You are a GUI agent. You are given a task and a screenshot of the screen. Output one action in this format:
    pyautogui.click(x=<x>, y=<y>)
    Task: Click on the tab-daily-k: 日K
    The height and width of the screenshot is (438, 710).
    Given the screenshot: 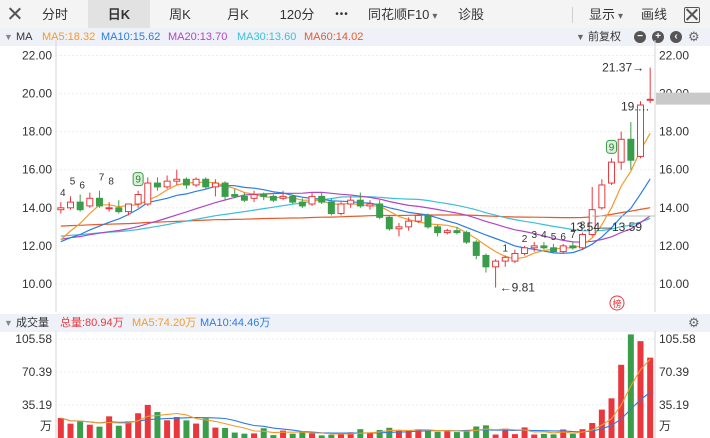 What is the action you would take?
    pyautogui.click(x=119, y=15)
    